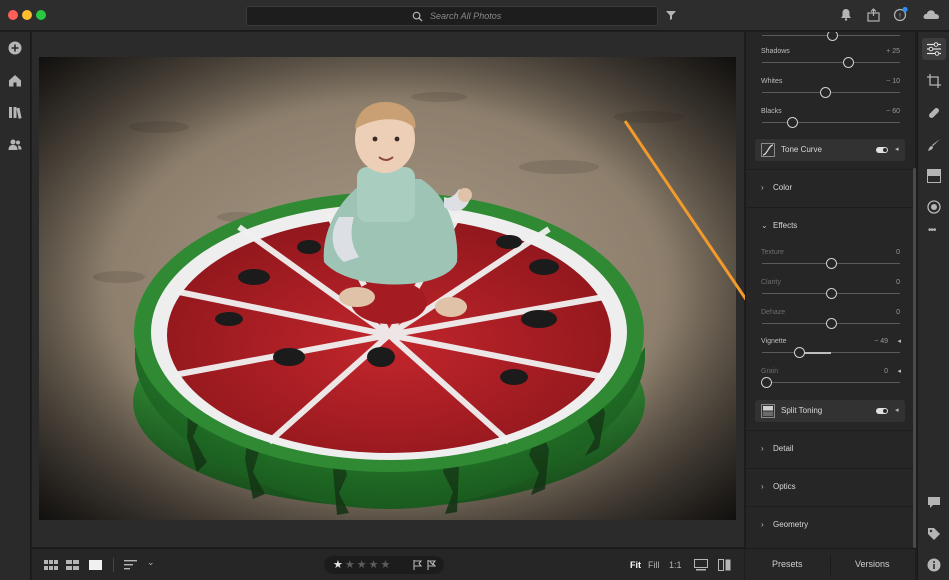 This screenshot has height=580, width=949. I want to click on slider-value: − 10, so click(893, 81).